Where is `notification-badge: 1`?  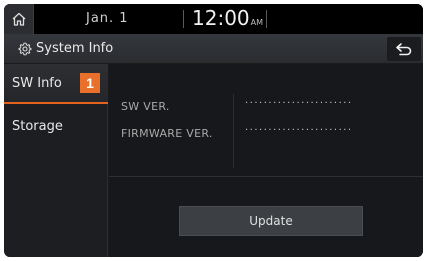 notification-badge: 1 is located at coordinates (90, 83).